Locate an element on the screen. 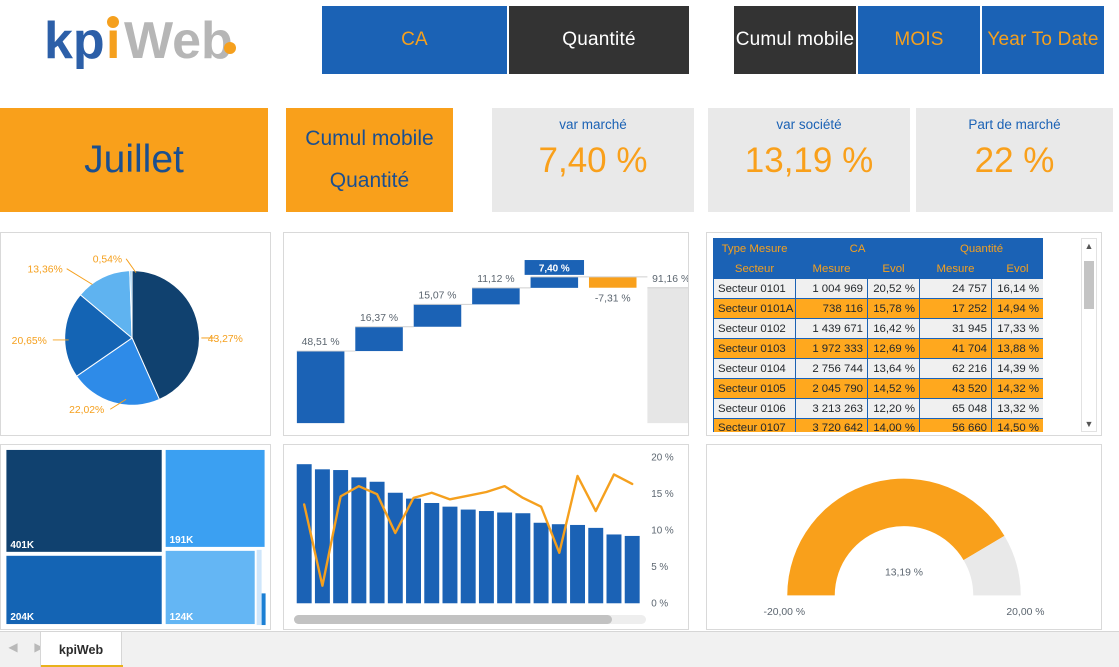 The height and width of the screenshot is (667, 1119). context-card: Cumul mobile Quantité is located at coordinates (369, 160).